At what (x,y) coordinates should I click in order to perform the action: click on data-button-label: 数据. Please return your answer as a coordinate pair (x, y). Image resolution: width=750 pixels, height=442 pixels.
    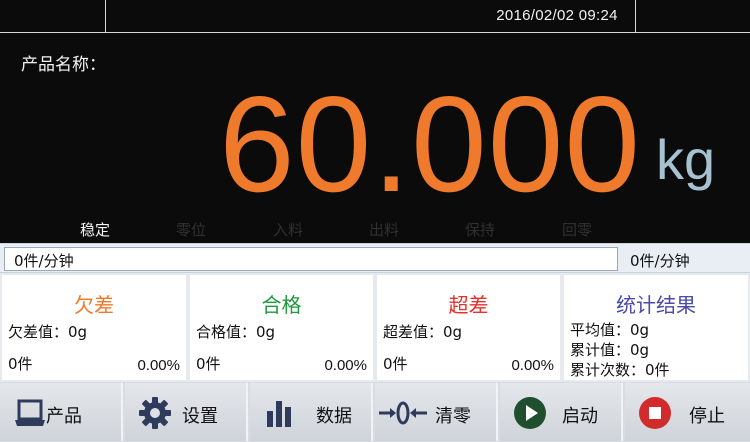
    Looking at the image, I should click on (334, 416).